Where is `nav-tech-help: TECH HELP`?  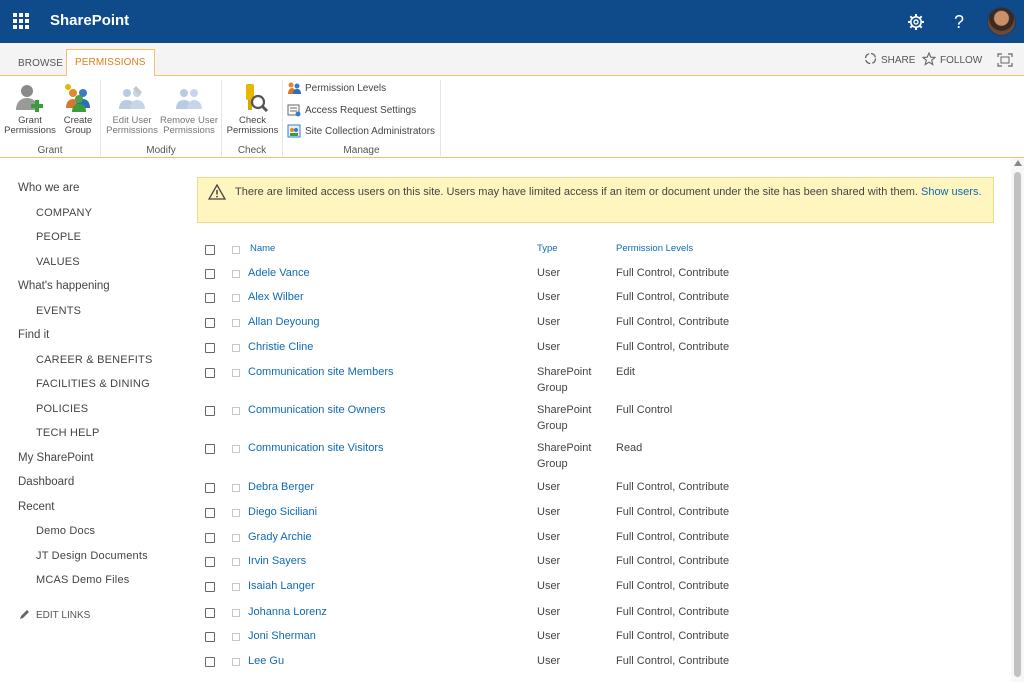 nav-tech-help: TECH HELP is located at coordinates (68, 433).